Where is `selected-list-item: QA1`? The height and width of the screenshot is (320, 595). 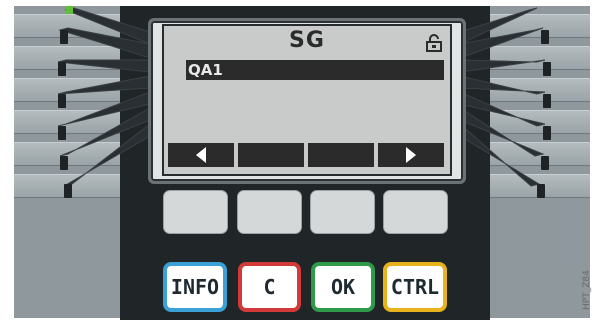
selected-list-item: QA1 is located at coordinates (315, 70).